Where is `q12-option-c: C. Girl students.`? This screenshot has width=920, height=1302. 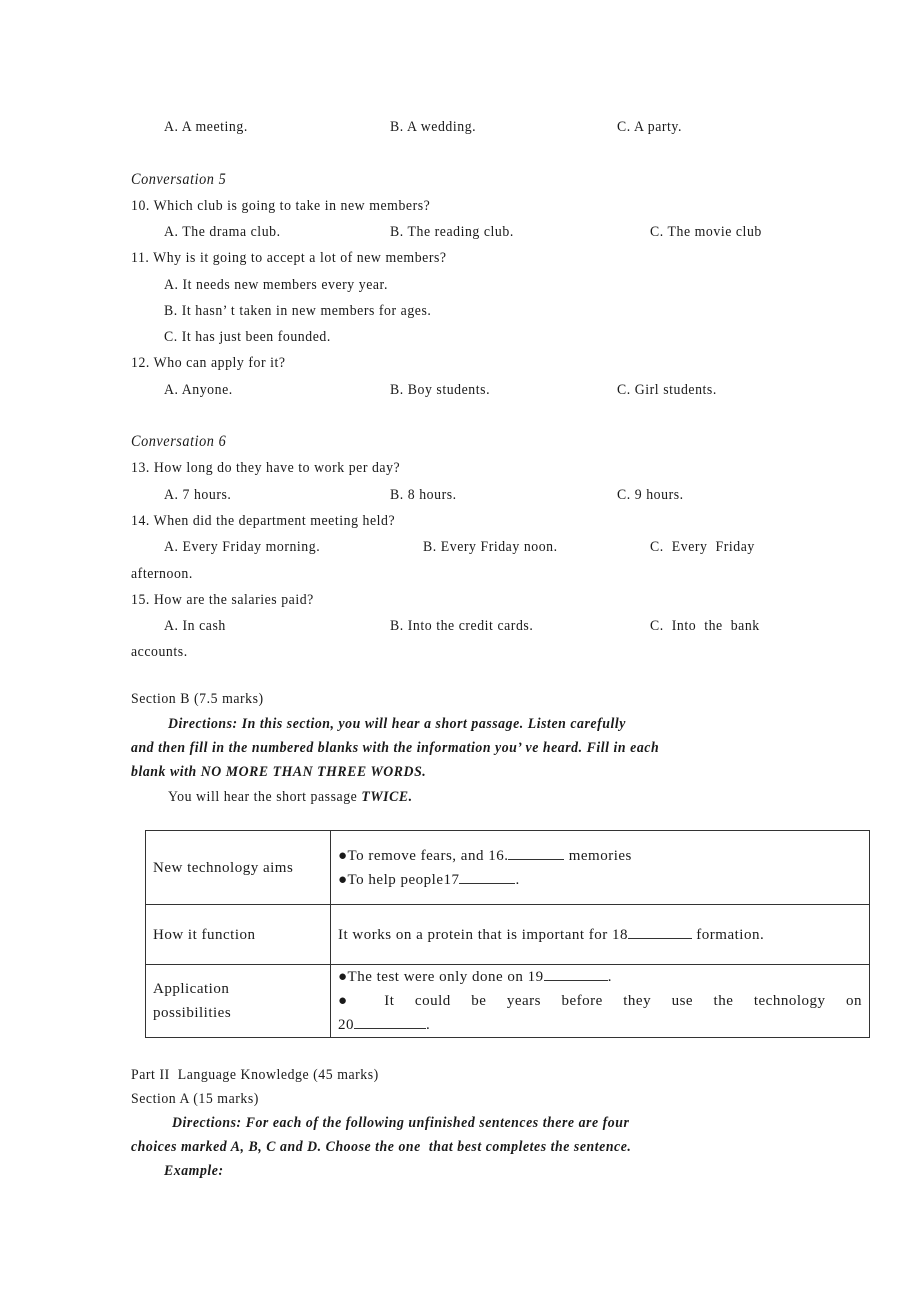
q12-option-c: C. Girl students. is located at coordinates (667, 390).